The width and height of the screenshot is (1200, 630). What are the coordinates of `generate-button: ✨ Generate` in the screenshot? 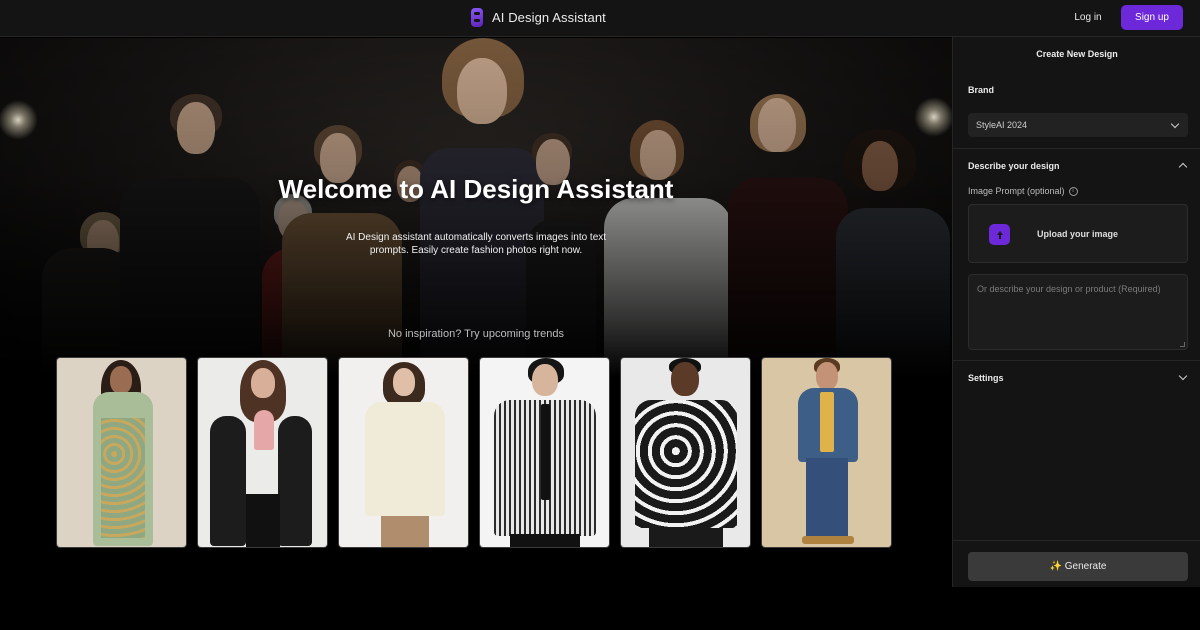 It's located at (1078, 566).